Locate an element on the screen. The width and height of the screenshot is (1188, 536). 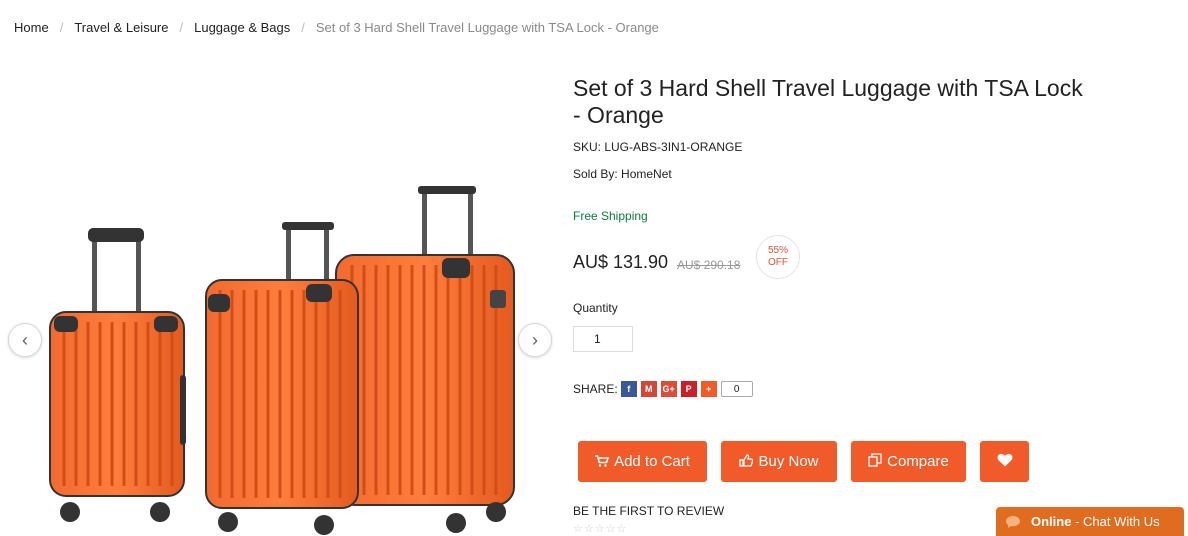
cart-icon is located at coordinates (602, 462).